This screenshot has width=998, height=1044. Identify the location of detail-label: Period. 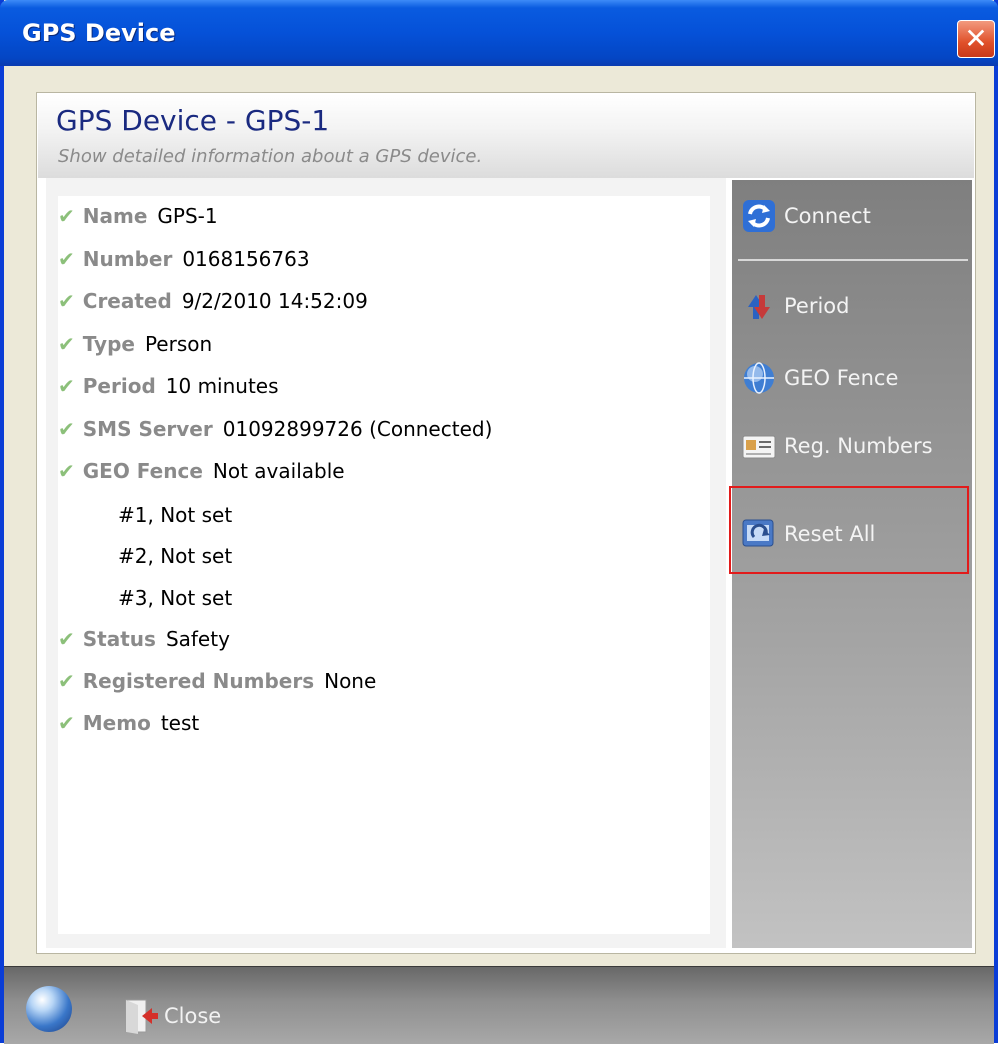
(119, 386).